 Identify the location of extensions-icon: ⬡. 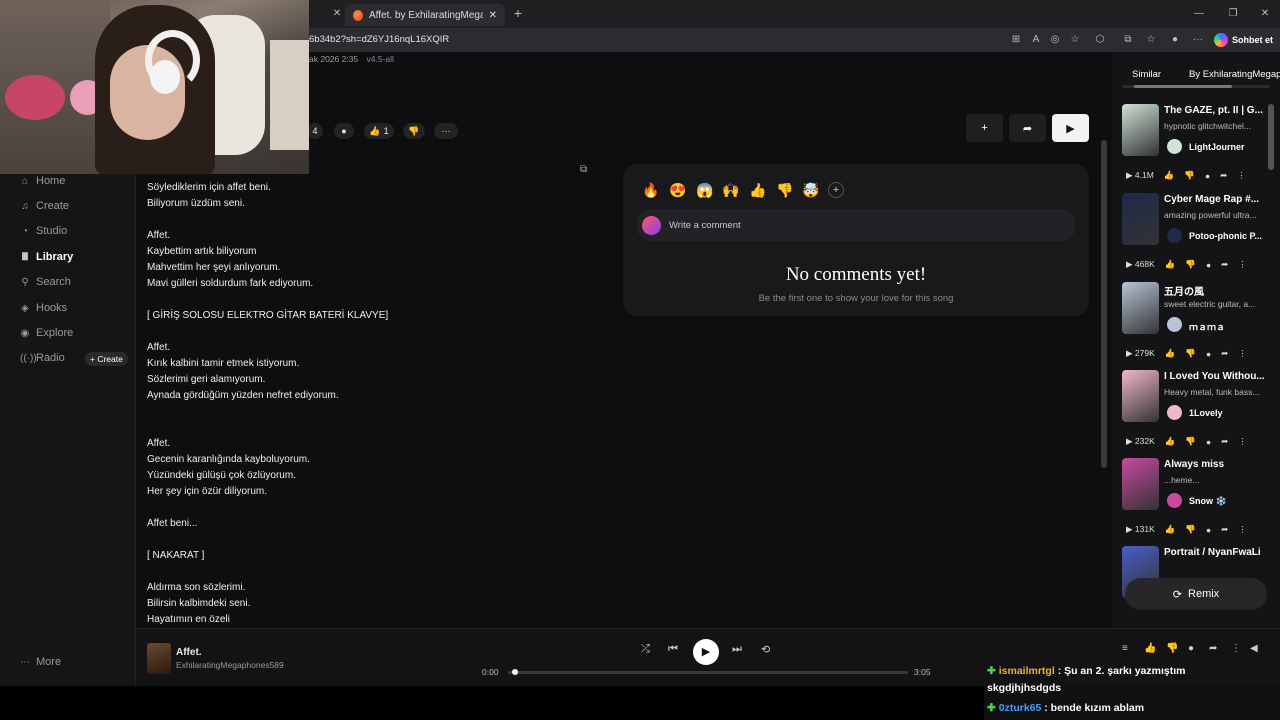
(1100, 40).